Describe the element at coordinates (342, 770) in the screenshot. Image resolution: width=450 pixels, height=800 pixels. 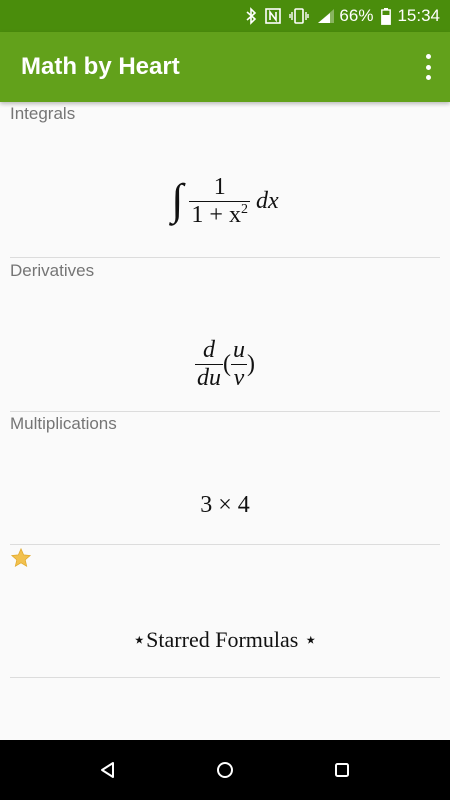
I see `recents-icon` at that location.